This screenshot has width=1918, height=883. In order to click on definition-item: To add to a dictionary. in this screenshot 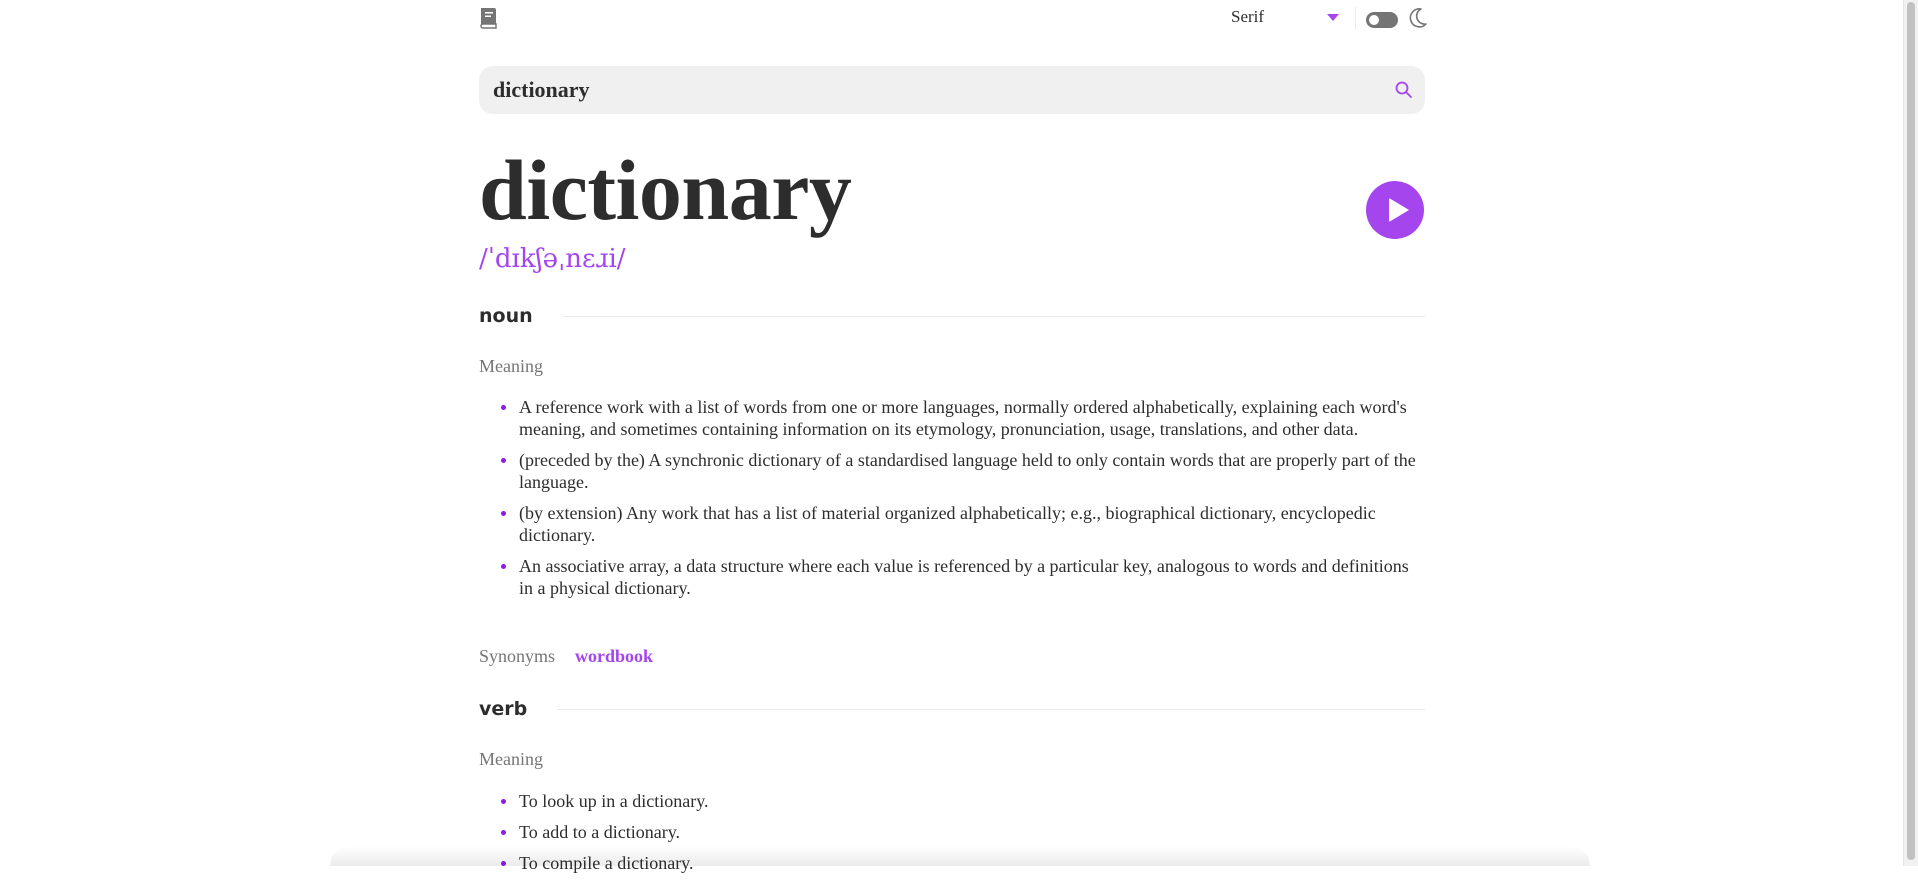, I will do `click(952, 832)`.